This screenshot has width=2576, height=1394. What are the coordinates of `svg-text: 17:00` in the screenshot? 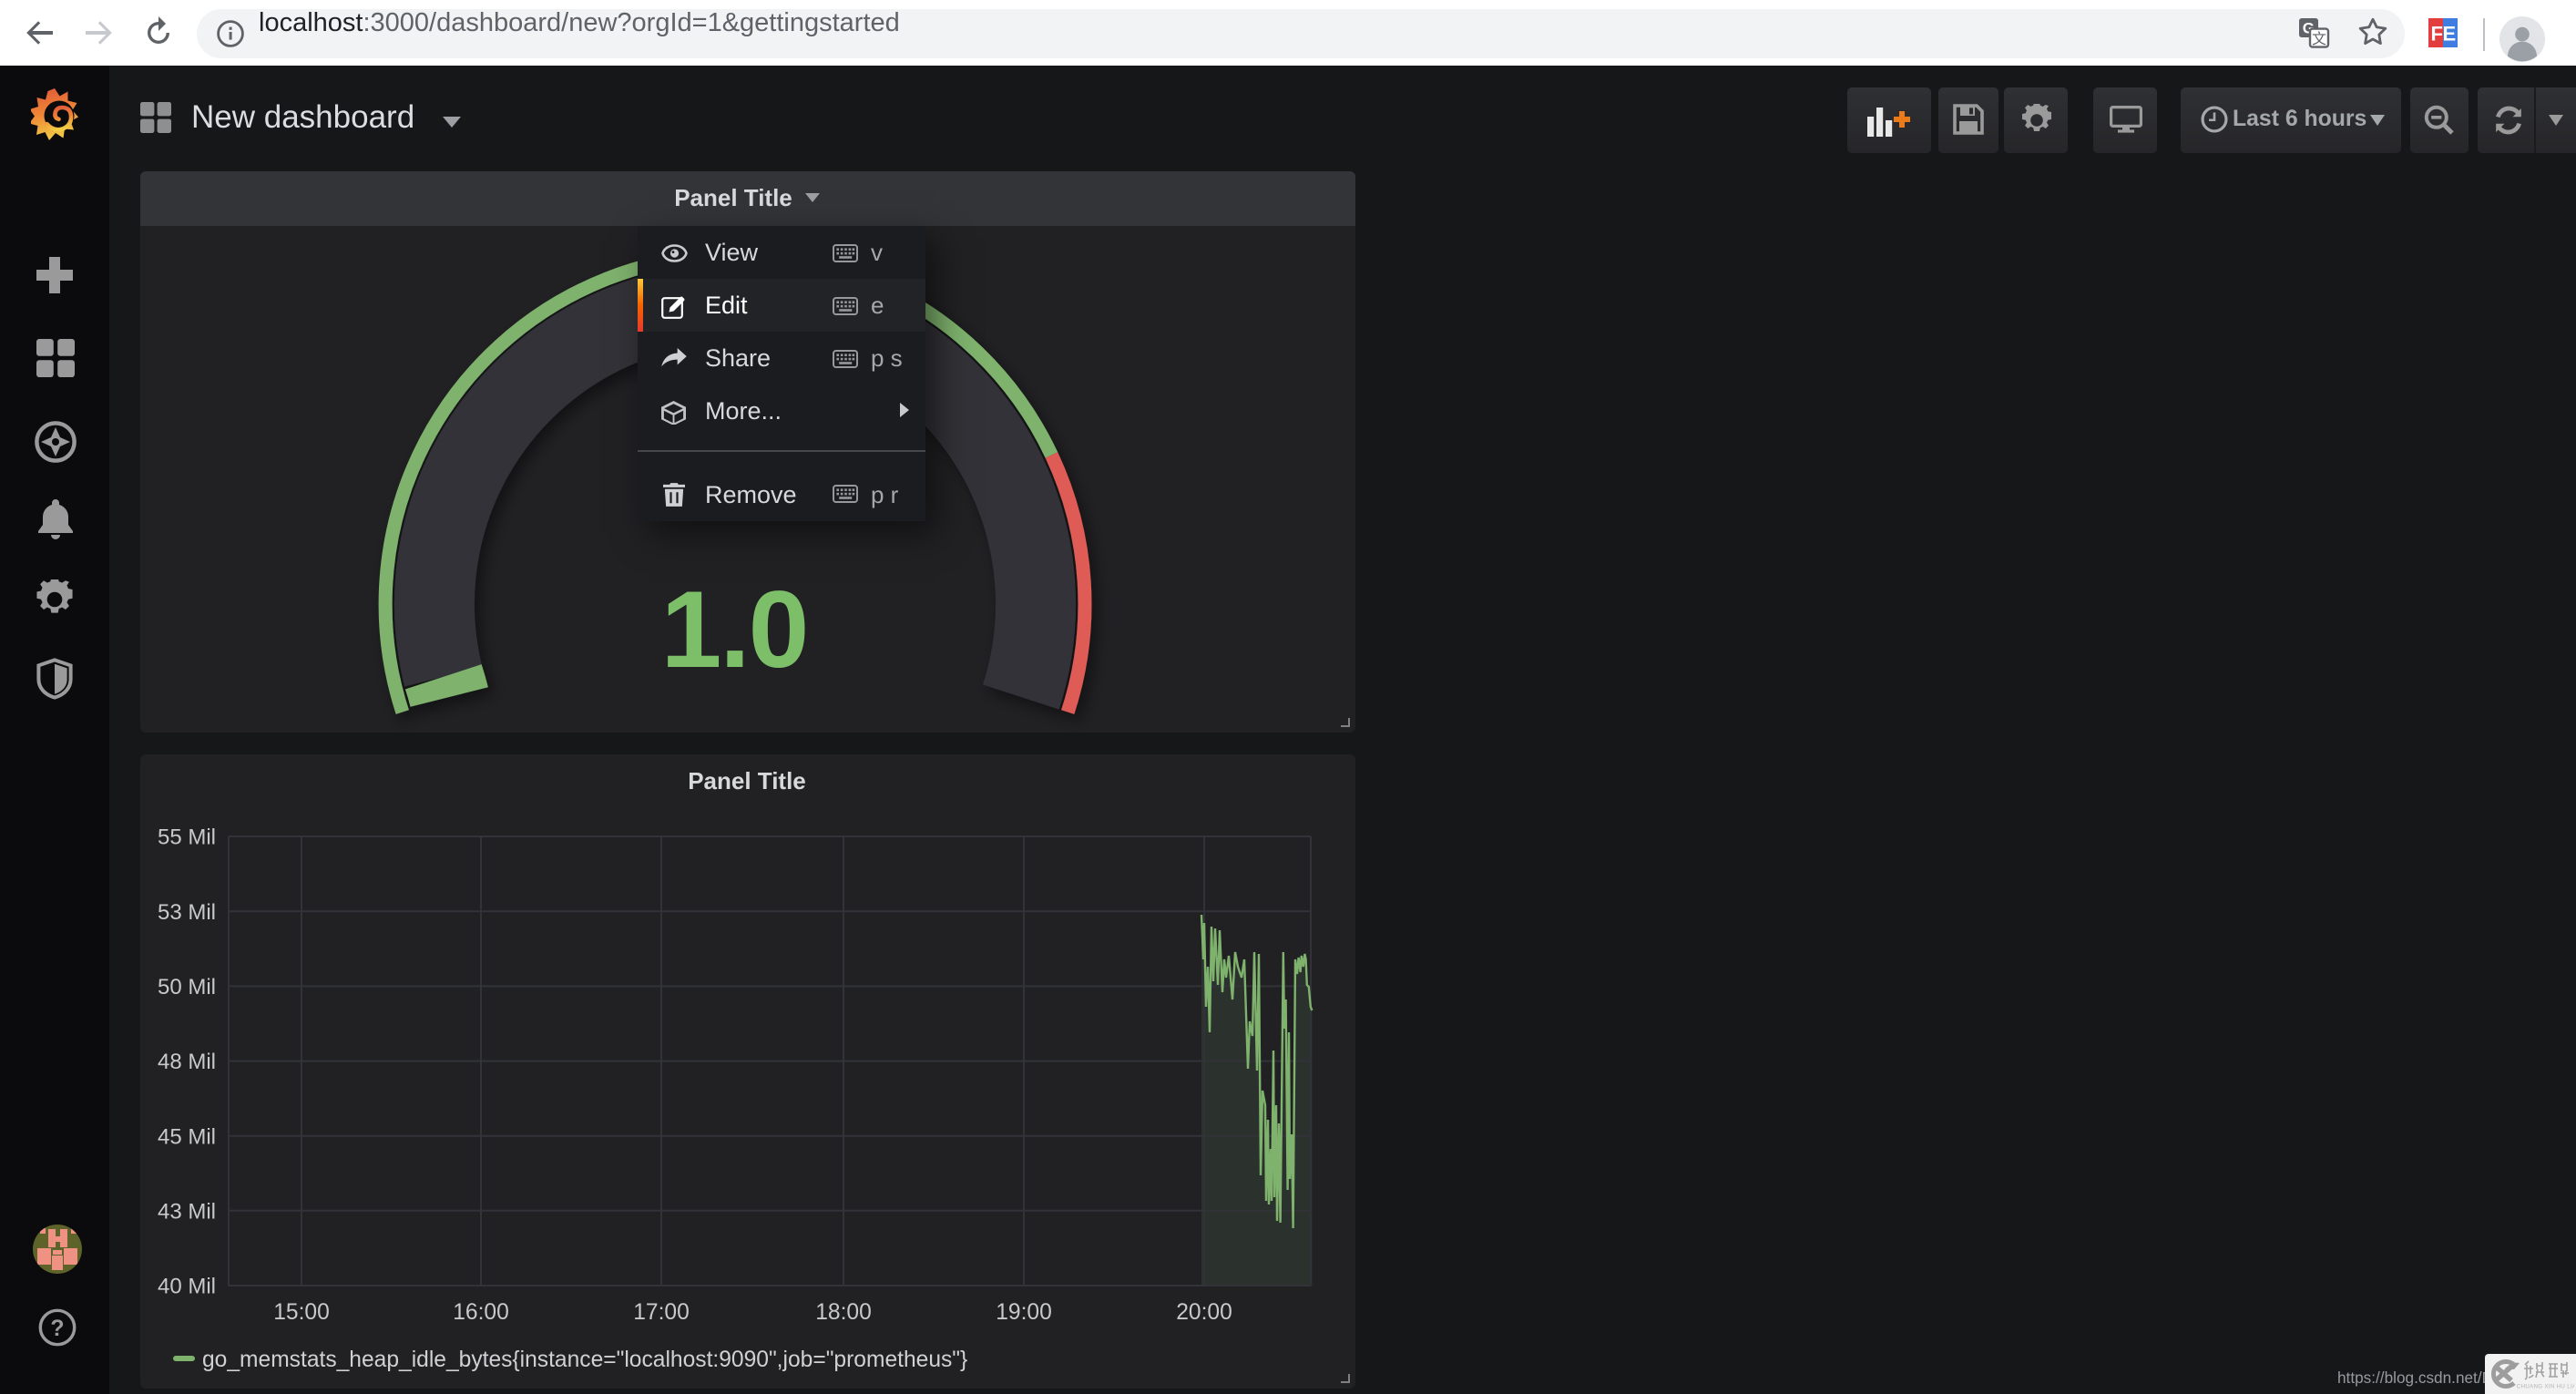 It's located at (660, 1313).